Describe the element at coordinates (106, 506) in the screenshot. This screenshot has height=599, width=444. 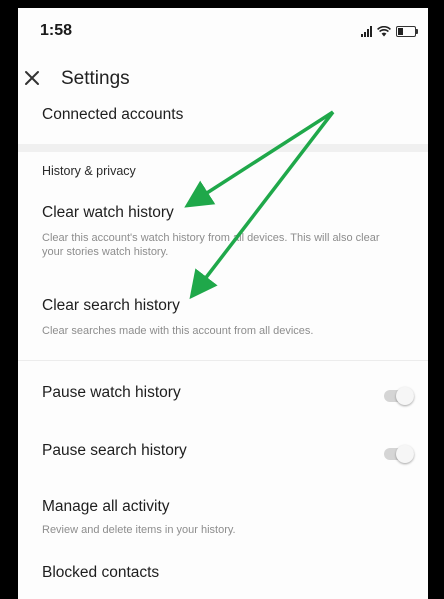
I see `manage-all-activity-label: Manage all activity` at that location.